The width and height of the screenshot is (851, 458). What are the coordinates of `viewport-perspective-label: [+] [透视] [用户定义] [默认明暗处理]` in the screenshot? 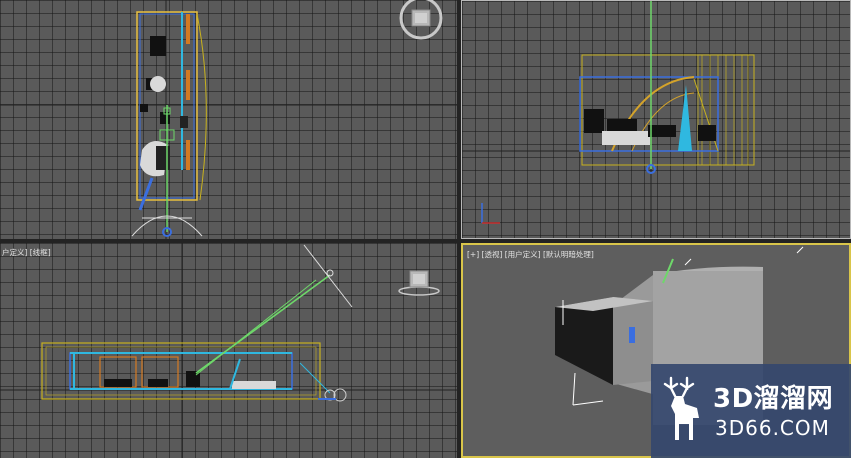 It's located at (530, 254).